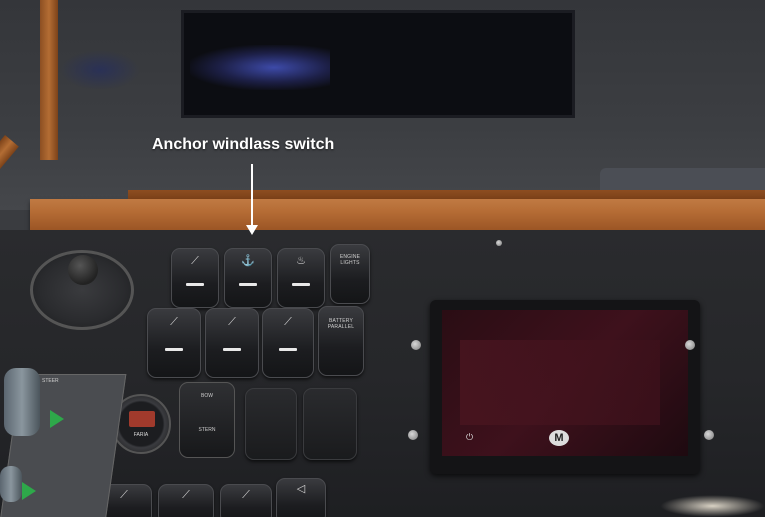 The height and width of the screenshot is (517, 765). What do you see at coordinates (248, 260) in the screenshot?
I see `anchor-icon: ⚓` at bounding box center [248, 260].